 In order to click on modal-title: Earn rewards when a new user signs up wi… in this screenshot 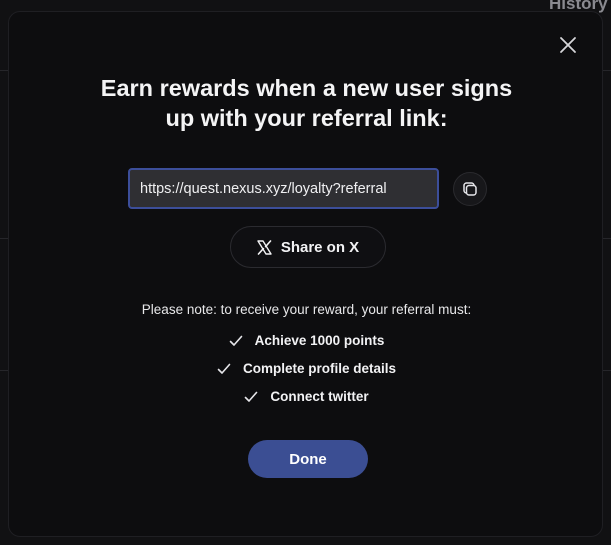, I will do `click(306, 103)`.